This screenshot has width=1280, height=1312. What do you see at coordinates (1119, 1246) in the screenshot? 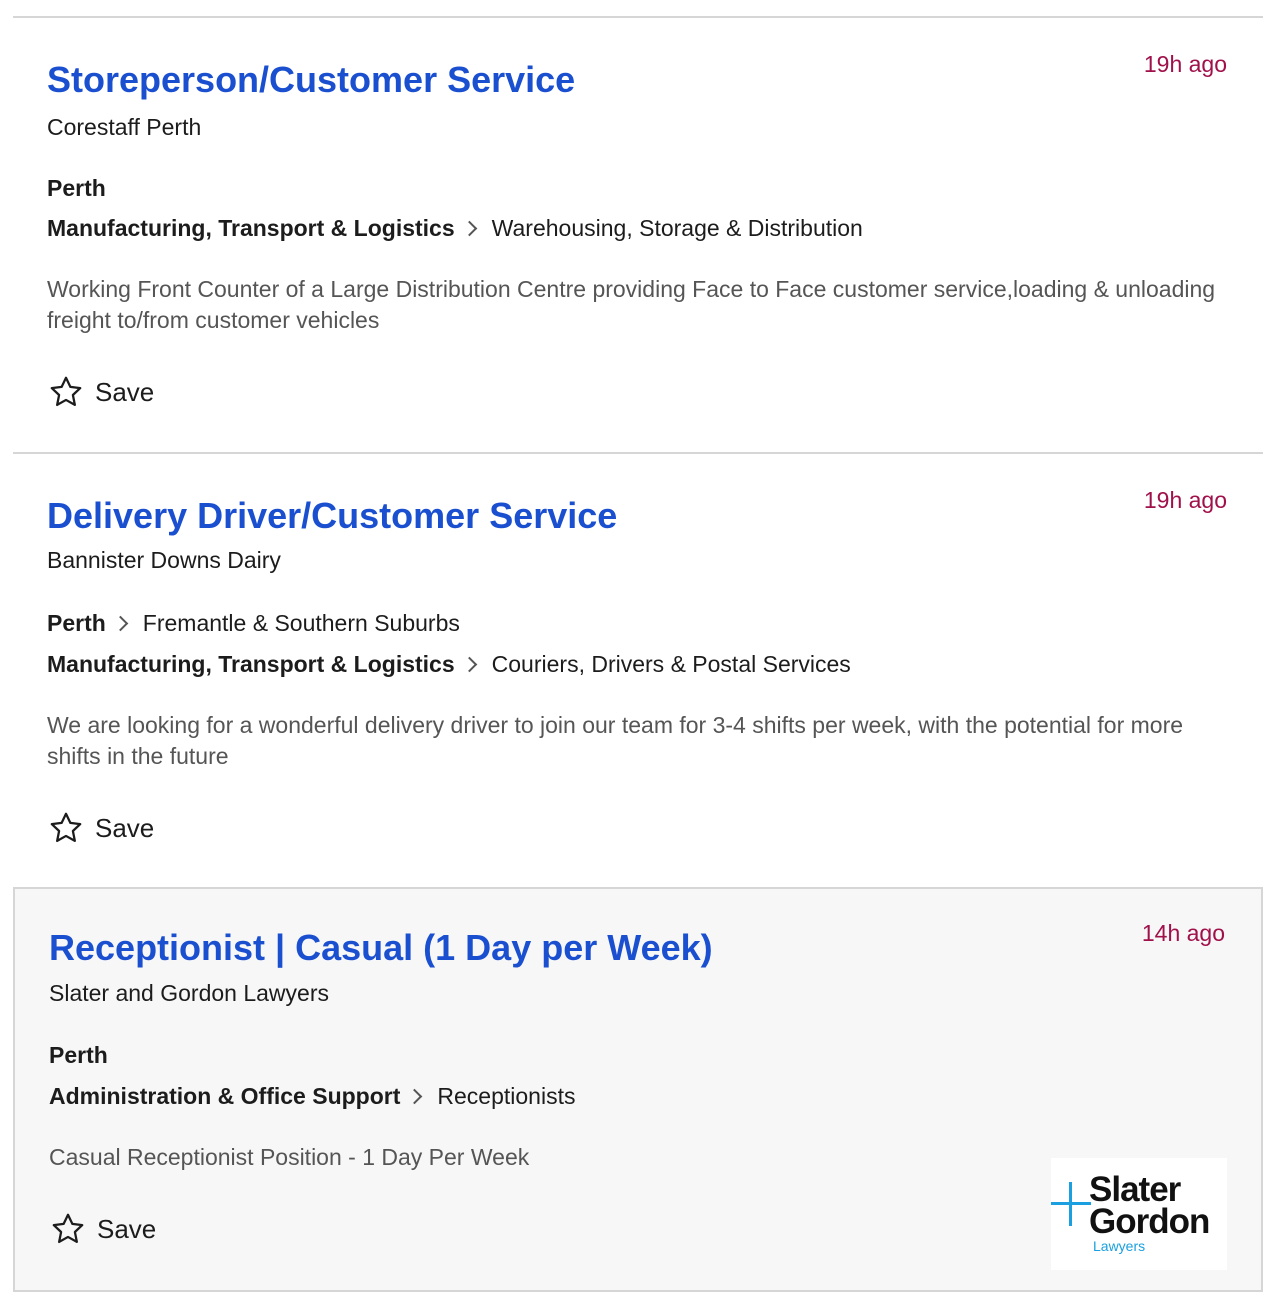
I see `logo-text-line3: Lawyers` at bounding box center [1119, 1246].